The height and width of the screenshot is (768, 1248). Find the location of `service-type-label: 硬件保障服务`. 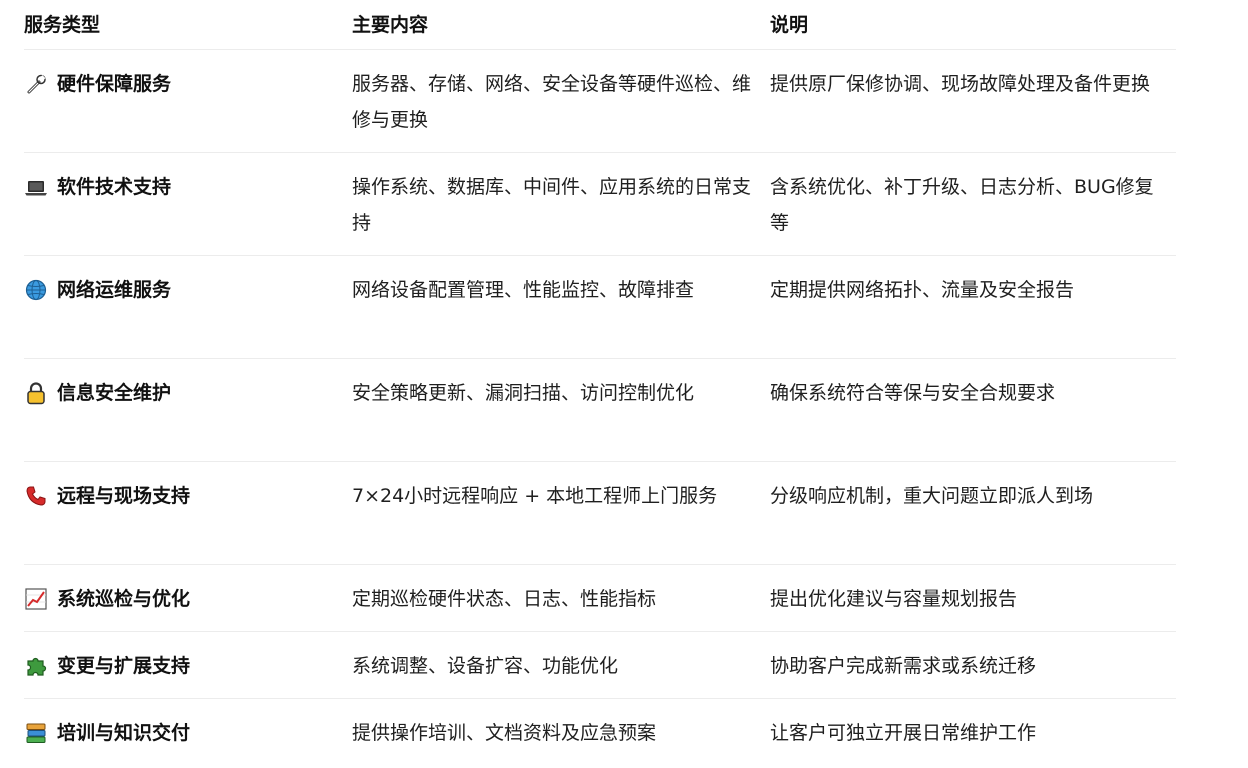

service-type-label: 硬件保障服务 is located at coordinates (114, 84).